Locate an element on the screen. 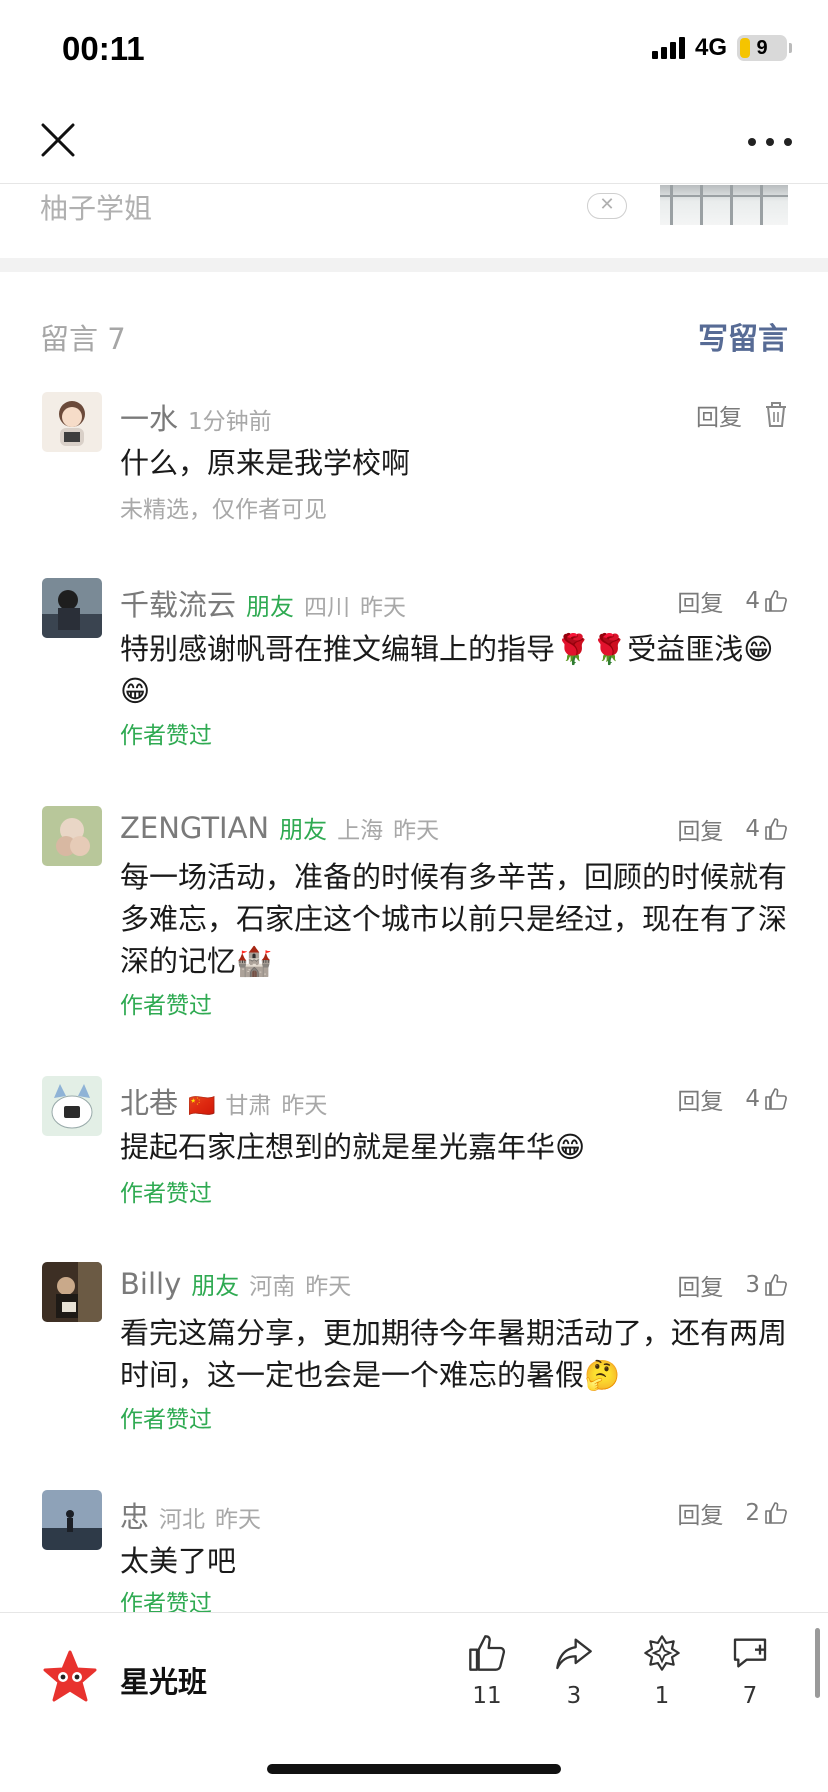 This screenshot has width=828, height=1792. comment-actions: 回复 is located at coordinates (742, 415).